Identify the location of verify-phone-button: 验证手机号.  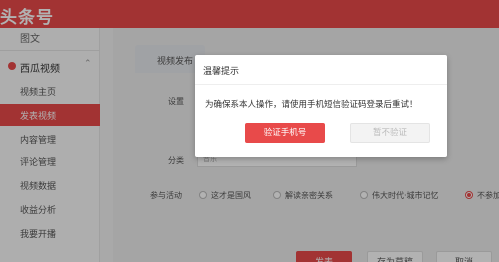
(285, 133).